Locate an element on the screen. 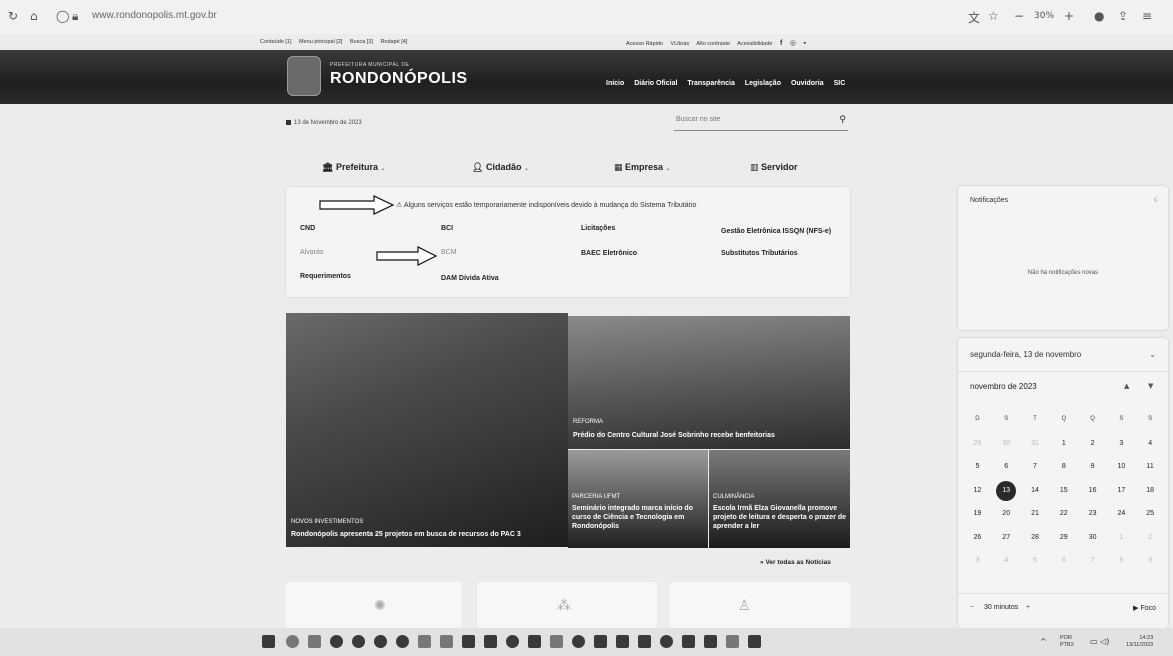 The image size is (1173, 656). focus-decrease-button: − is located at coordinates (972, 607).